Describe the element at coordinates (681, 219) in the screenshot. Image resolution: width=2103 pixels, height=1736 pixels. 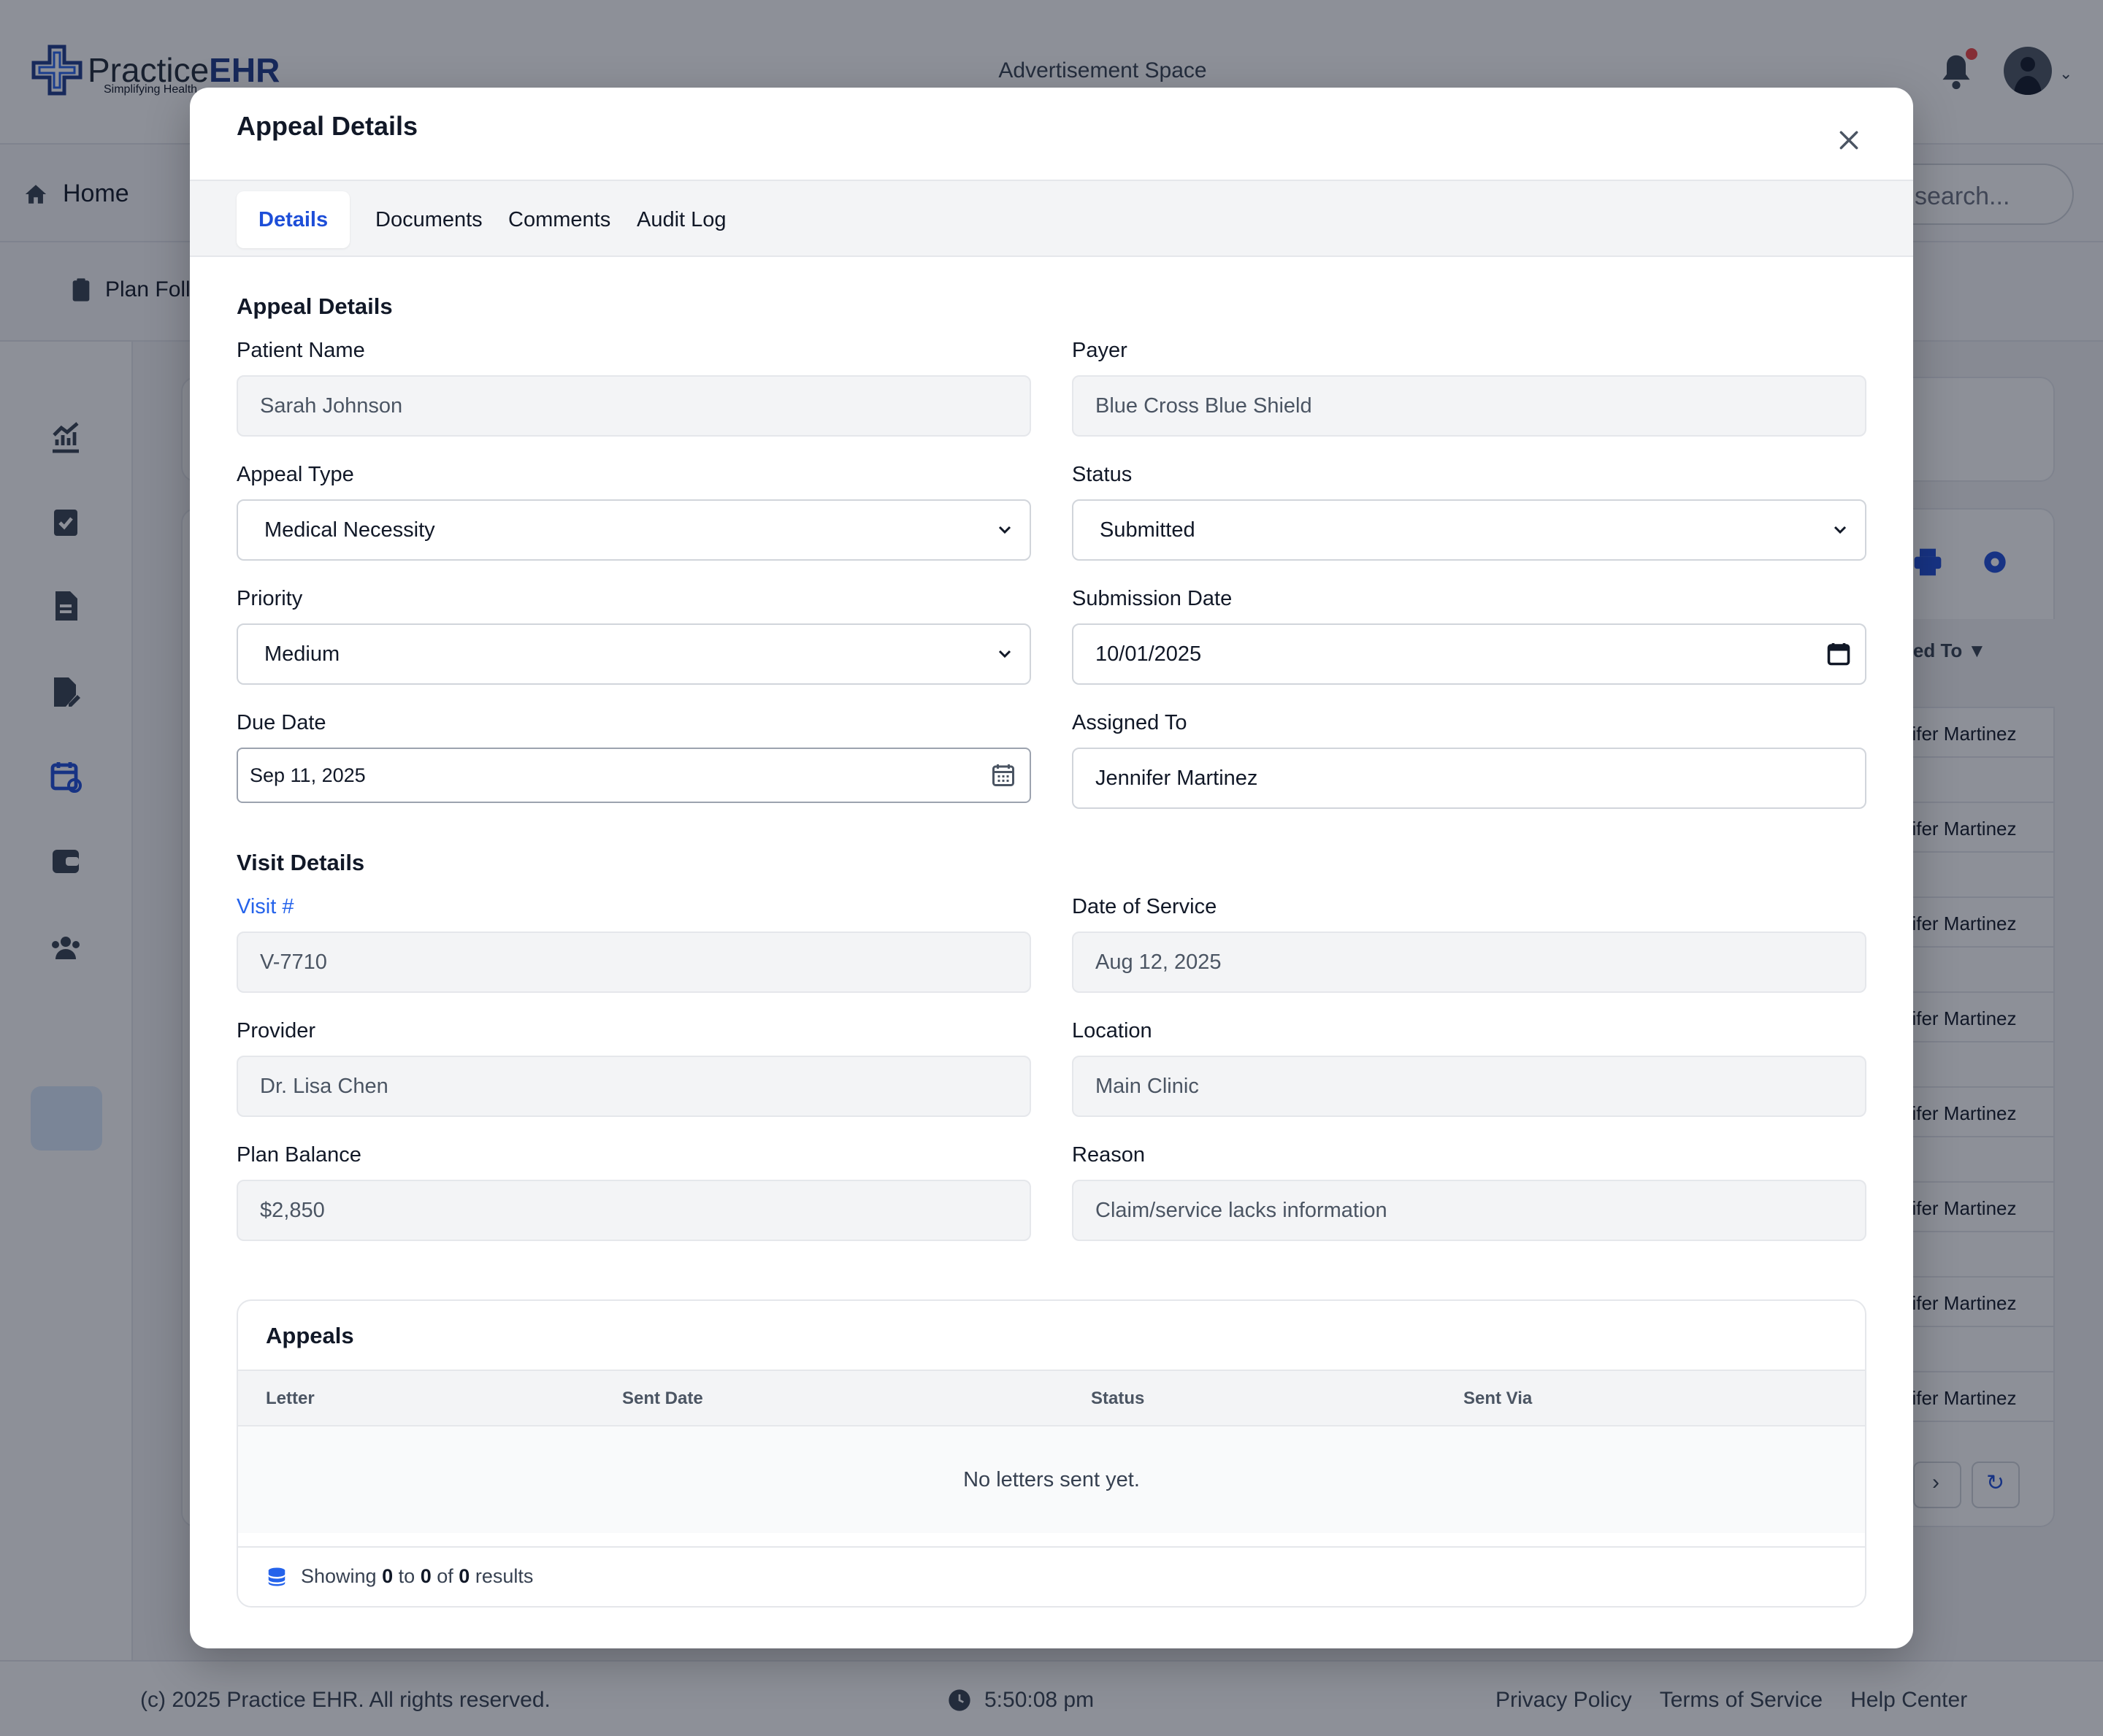
I see `tab-audit-log: Audit Log` at that location.